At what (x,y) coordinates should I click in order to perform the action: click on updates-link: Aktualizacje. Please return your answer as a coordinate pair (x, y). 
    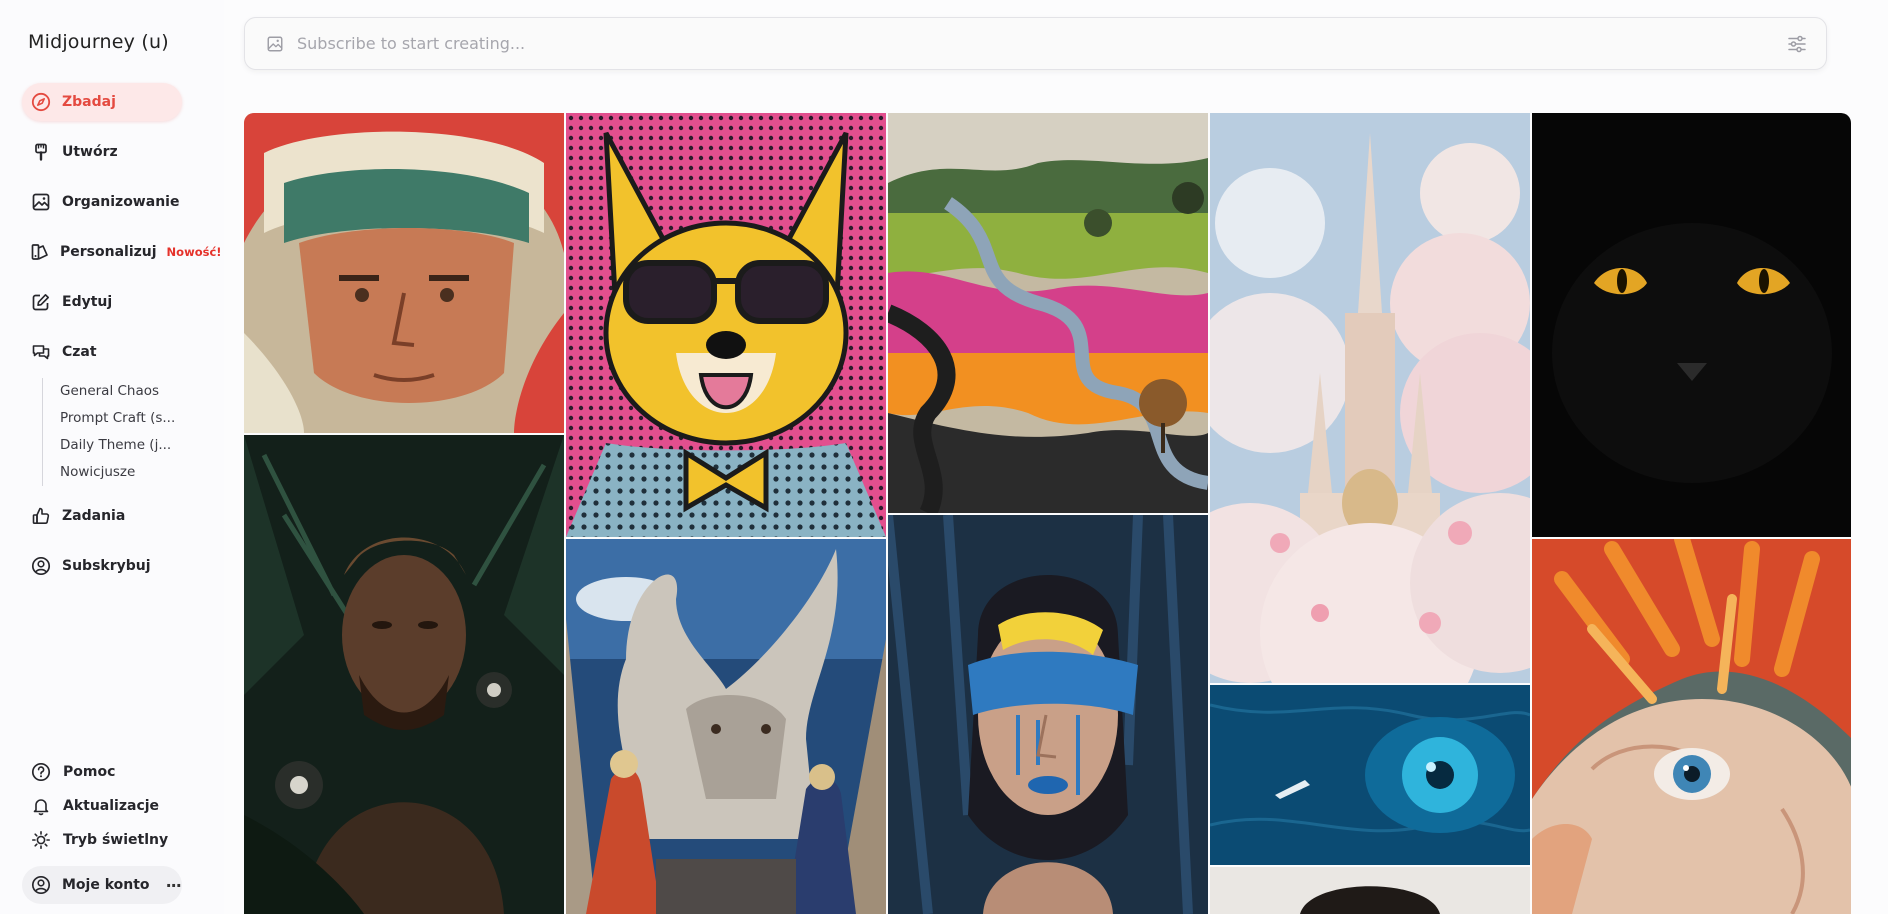
    Looking at the image, I should click on (90, 806).